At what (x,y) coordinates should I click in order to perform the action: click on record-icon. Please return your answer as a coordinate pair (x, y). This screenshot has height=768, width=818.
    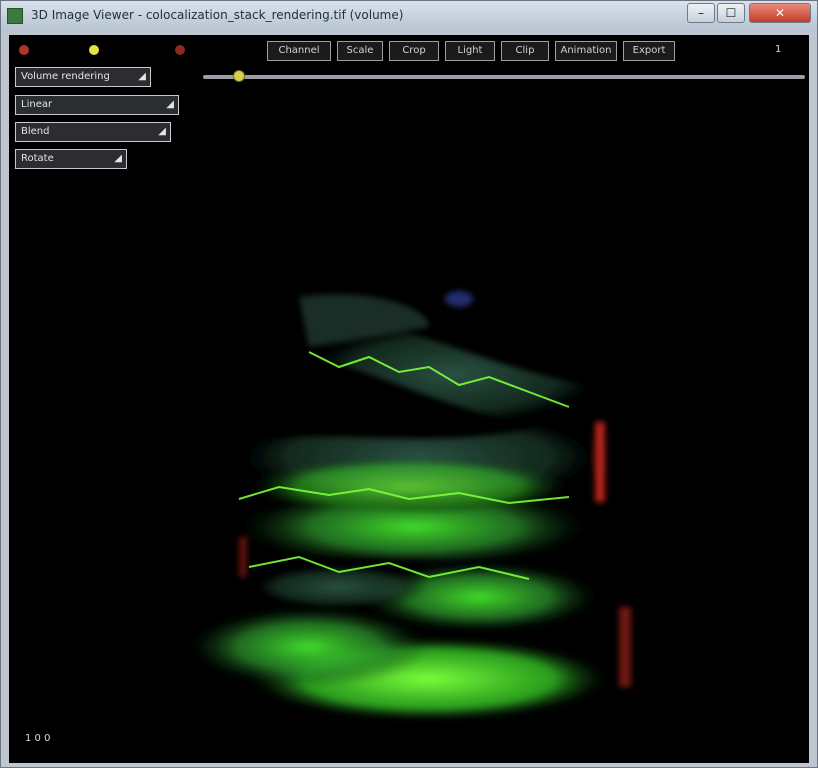
    Looking at the image, I should click on (24, 50).